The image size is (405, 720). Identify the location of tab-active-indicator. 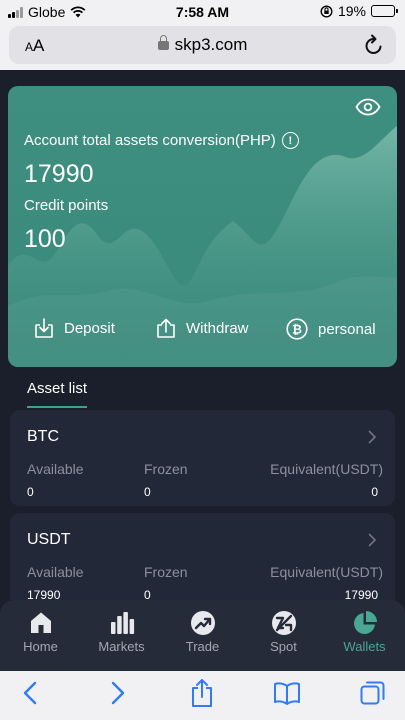
(57, 407).